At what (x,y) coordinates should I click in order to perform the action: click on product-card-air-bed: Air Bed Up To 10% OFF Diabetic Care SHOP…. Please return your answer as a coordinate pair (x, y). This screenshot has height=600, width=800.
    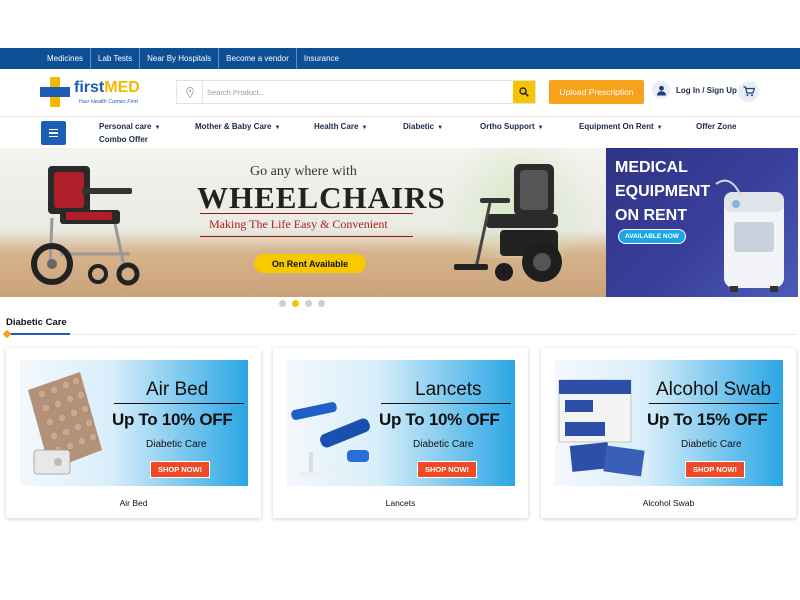
    Looking at the image, I should click on (133, 433).